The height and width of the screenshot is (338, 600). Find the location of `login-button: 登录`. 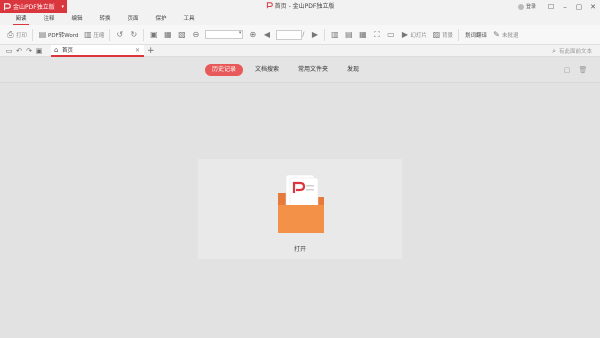

login-button: 登录 is located at coordinates (526, 6).